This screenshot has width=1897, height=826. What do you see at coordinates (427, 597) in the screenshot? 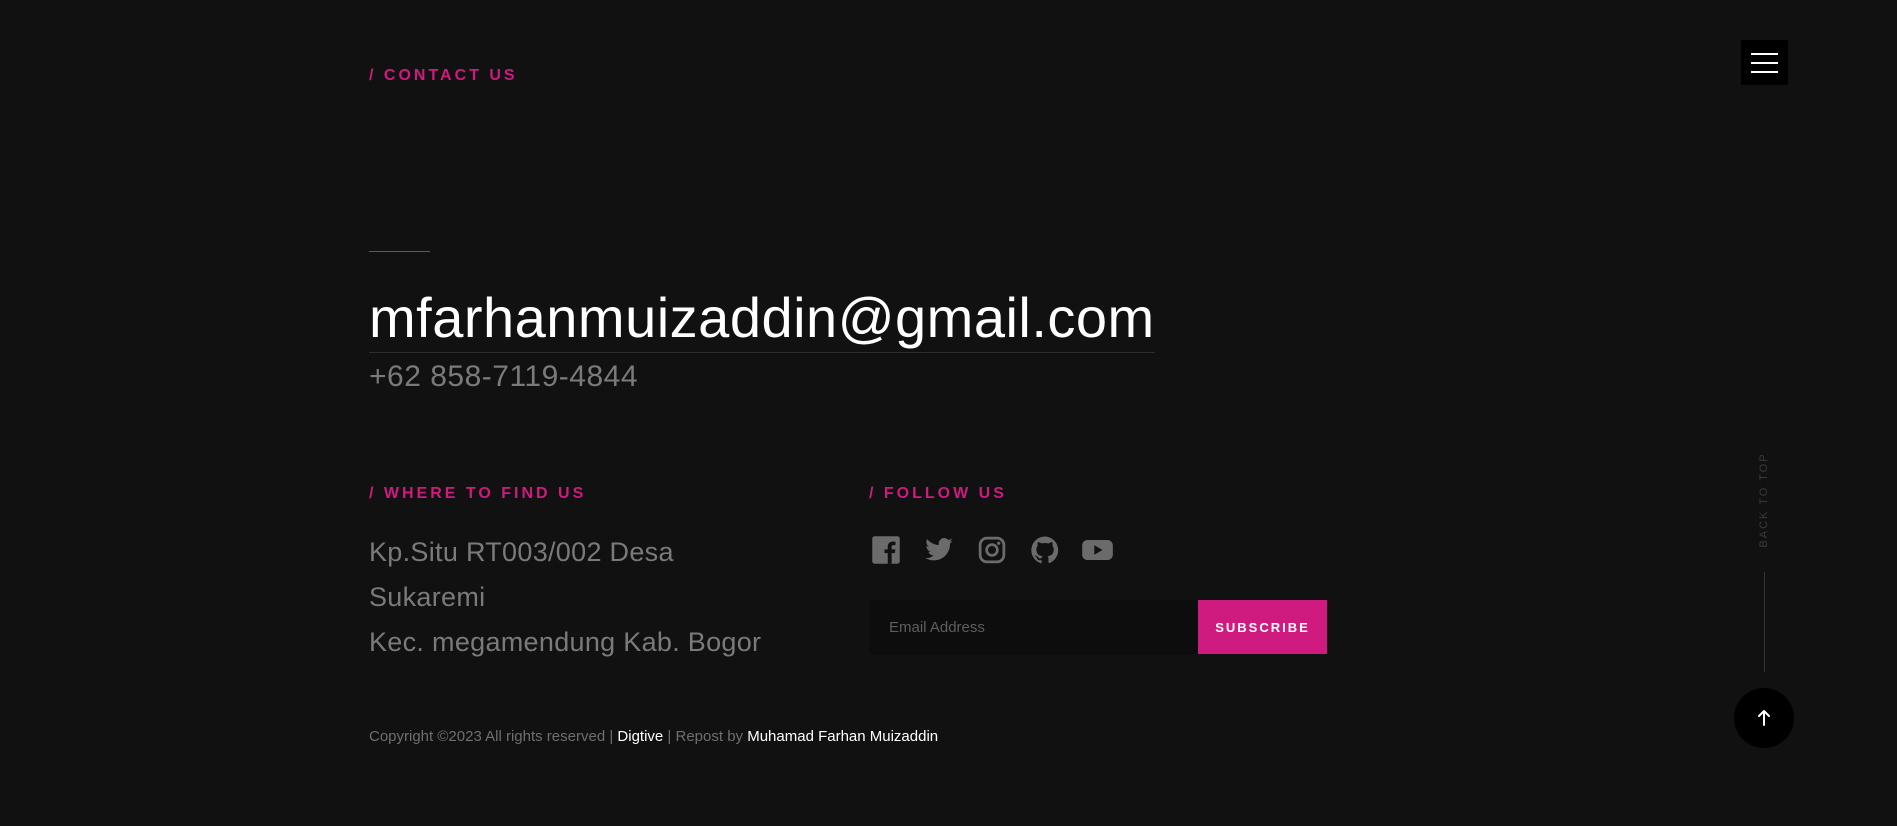
I see `address-line: Sukaremi` at bounding box center [427, 597].